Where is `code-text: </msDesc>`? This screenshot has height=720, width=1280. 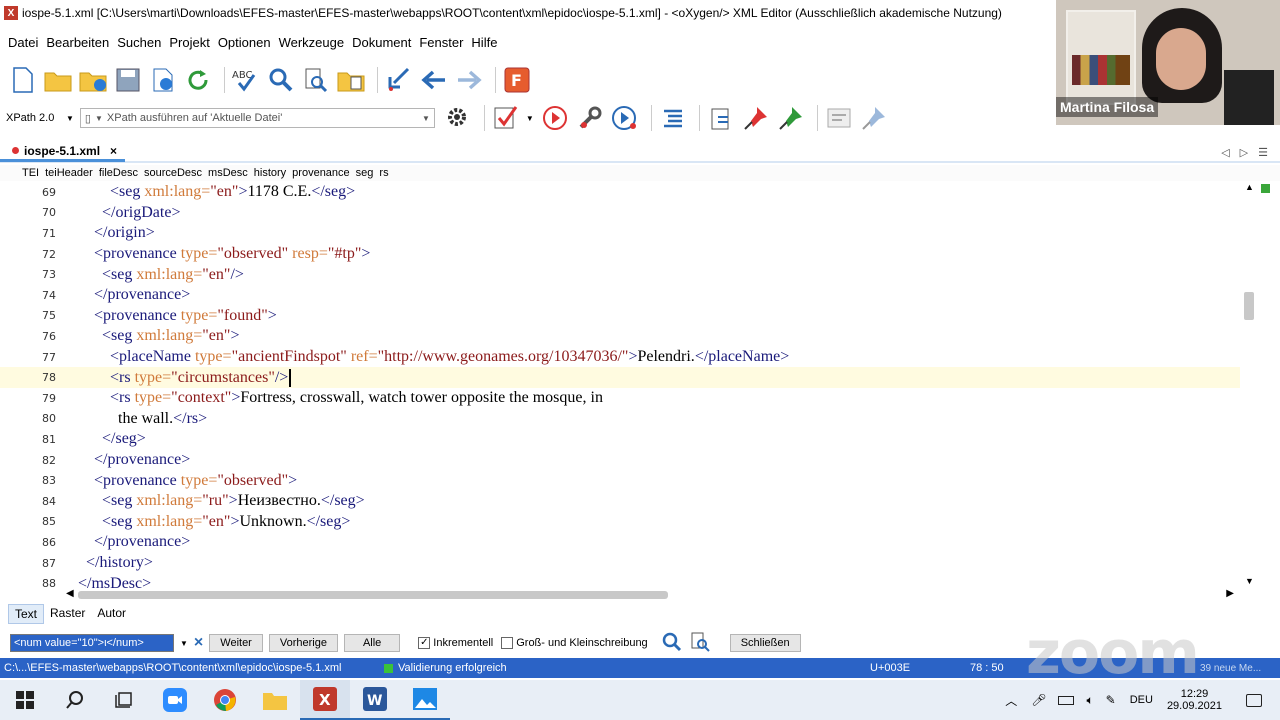
code-text: </msDesc> is located at coordinates (106, 581).